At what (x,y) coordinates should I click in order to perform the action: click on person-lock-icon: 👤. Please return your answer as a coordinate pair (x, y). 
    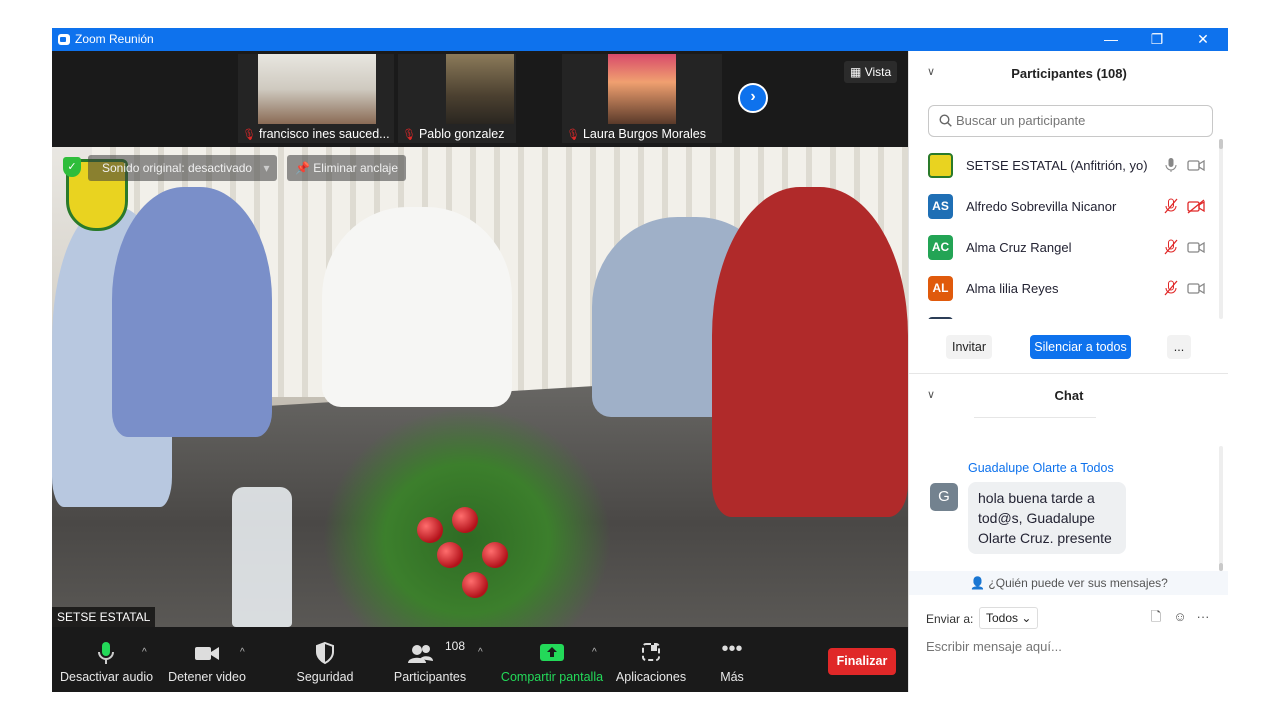
    Looking at the image, I should click on (978, 583).